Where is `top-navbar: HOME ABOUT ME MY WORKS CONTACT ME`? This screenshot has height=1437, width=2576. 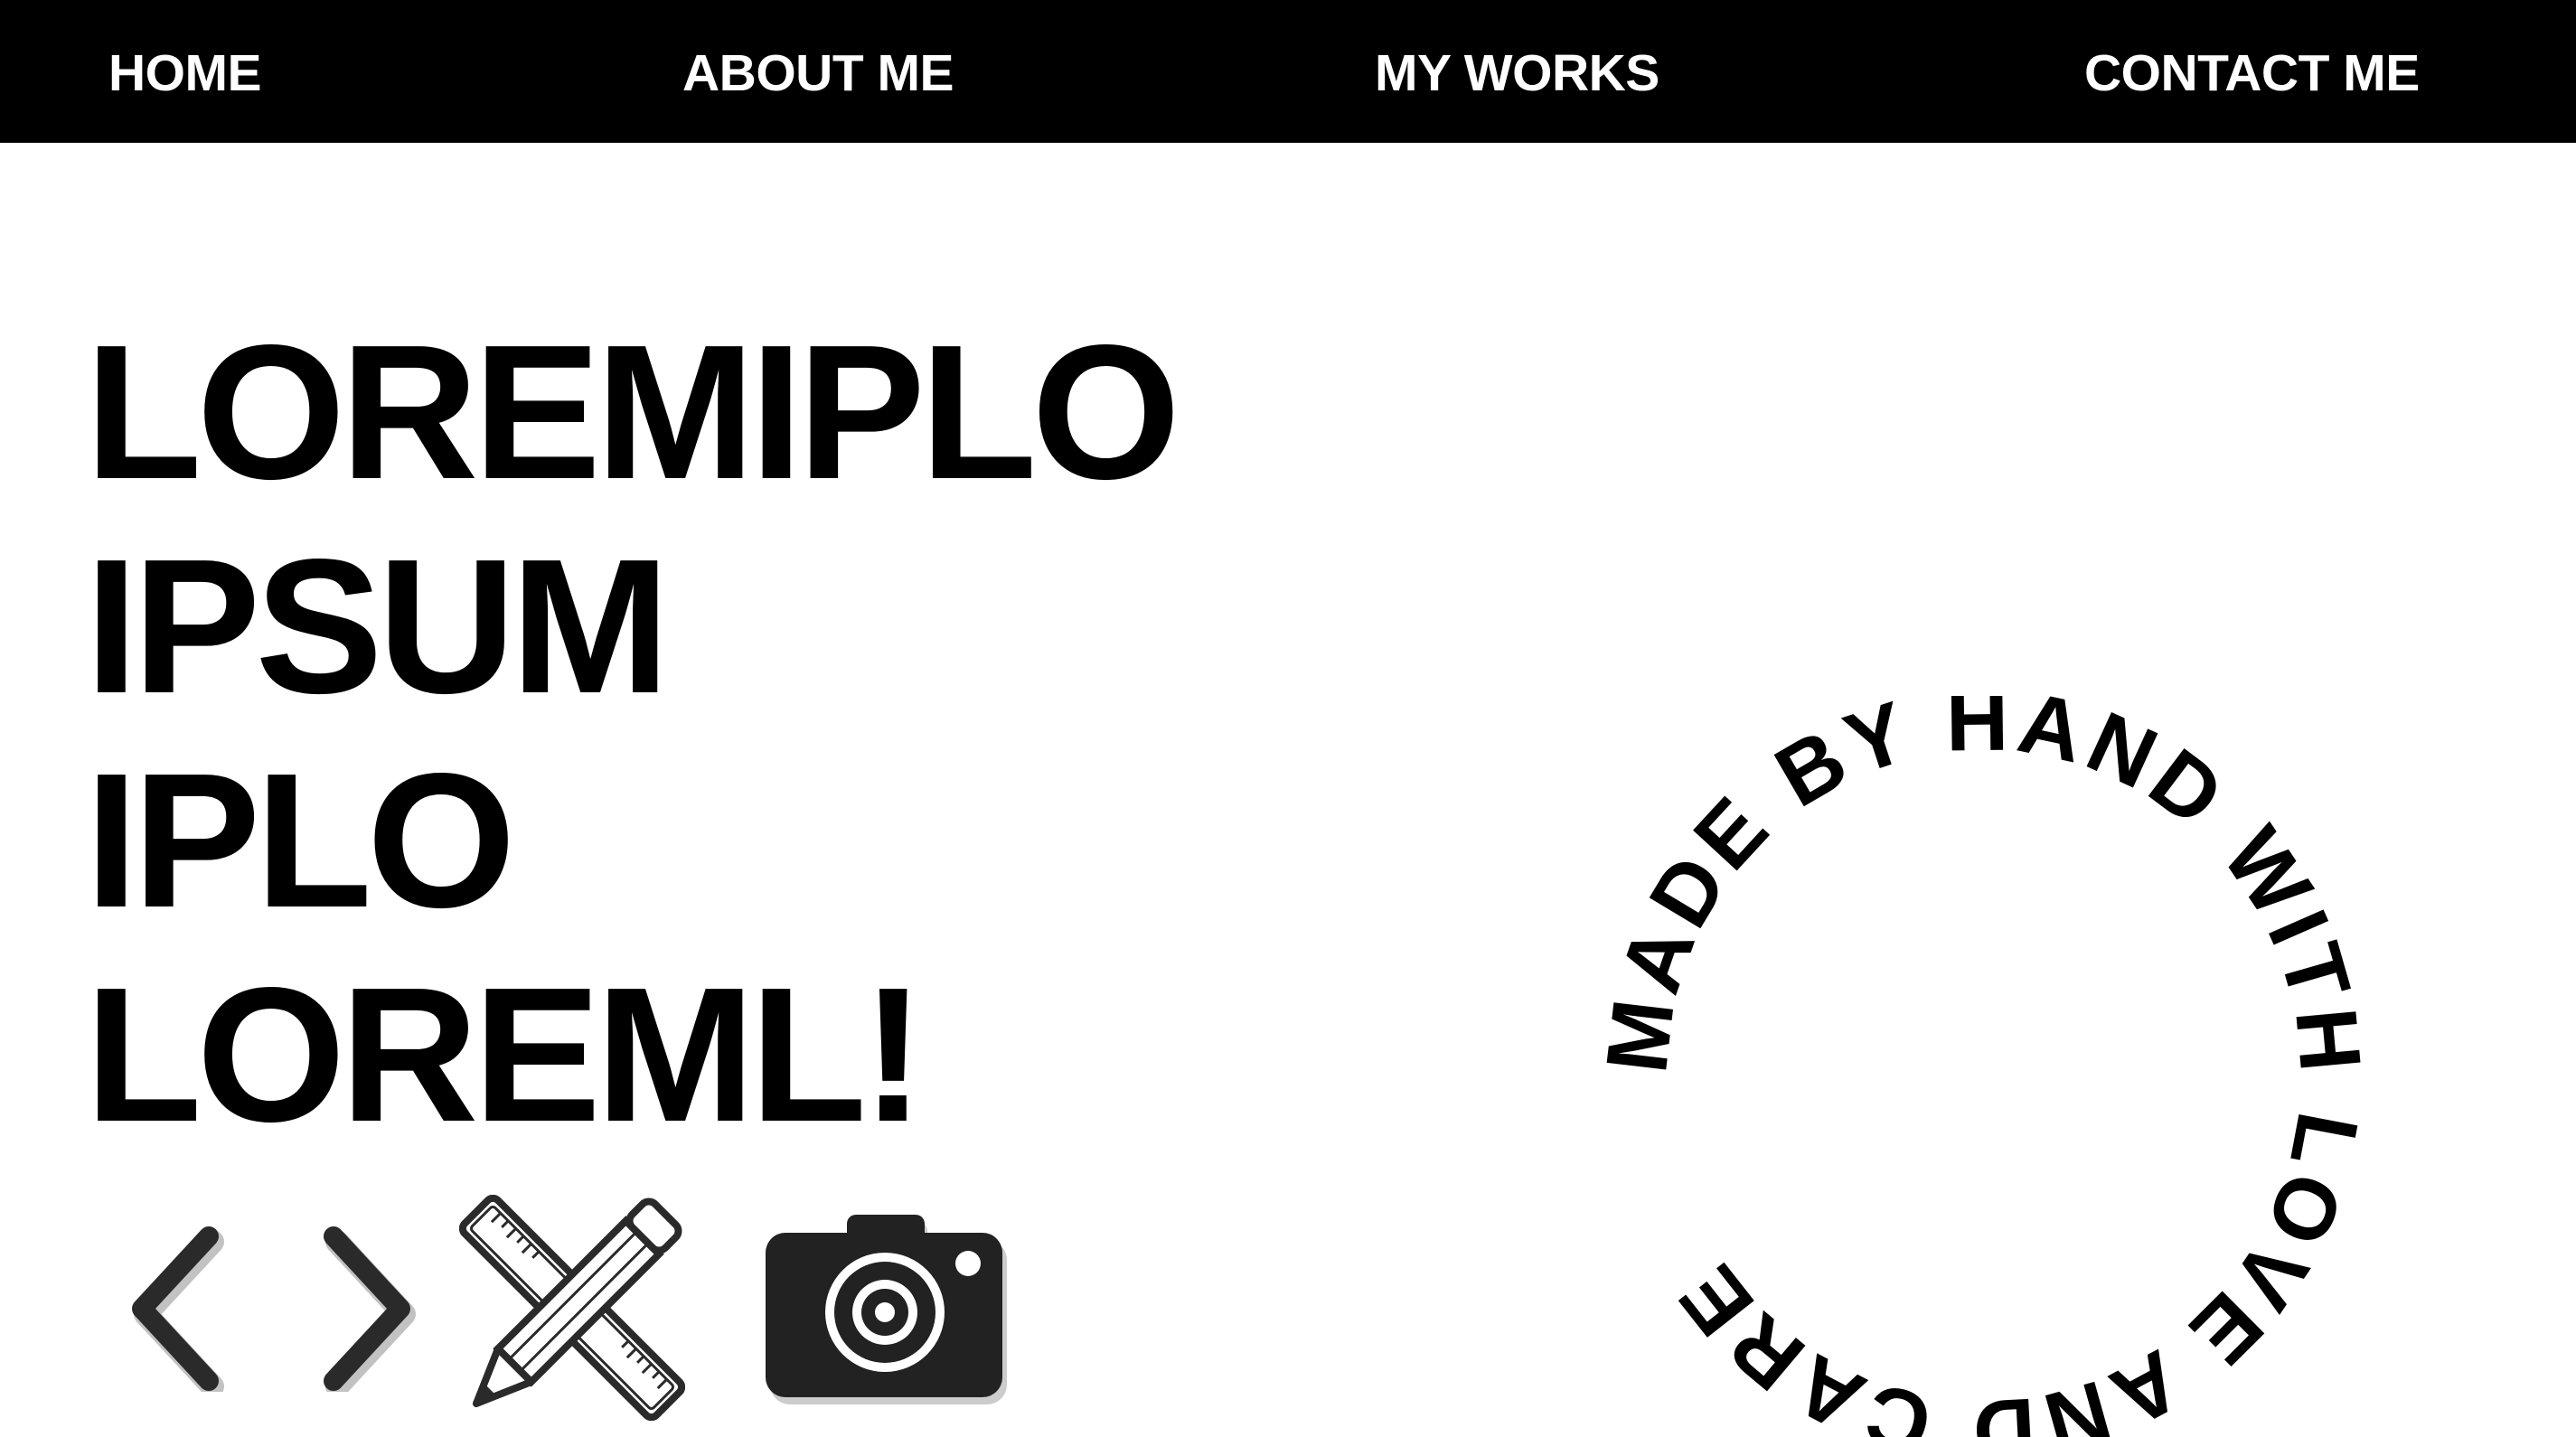 top-navbar: HOME ABOUT ME MY WORKS CONTACT ME is located at coordinates (1288, 72).